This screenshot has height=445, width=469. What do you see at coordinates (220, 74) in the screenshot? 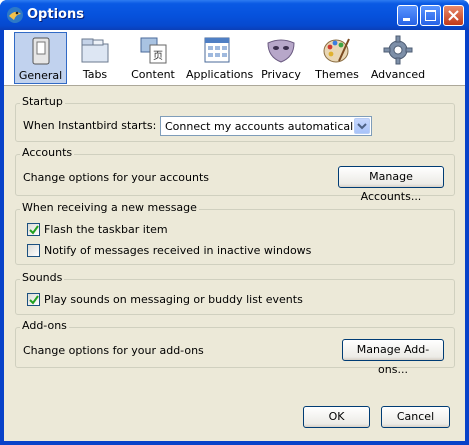
I see `tab-label: Applications` at bounding box center [220, 74].